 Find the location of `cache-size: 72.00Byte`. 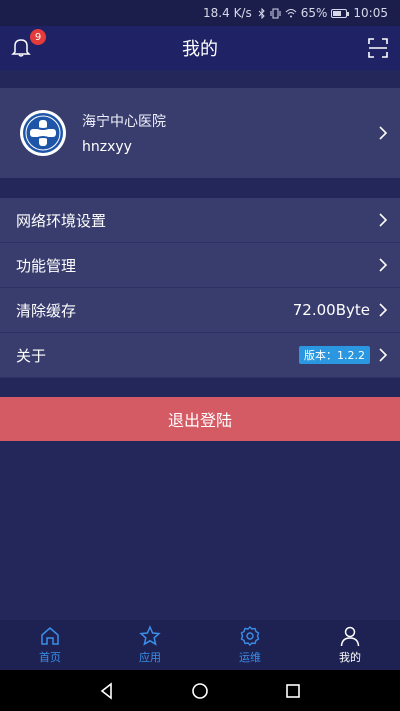

cache-size: 72.00Byte is located at coordinates (331, 310).